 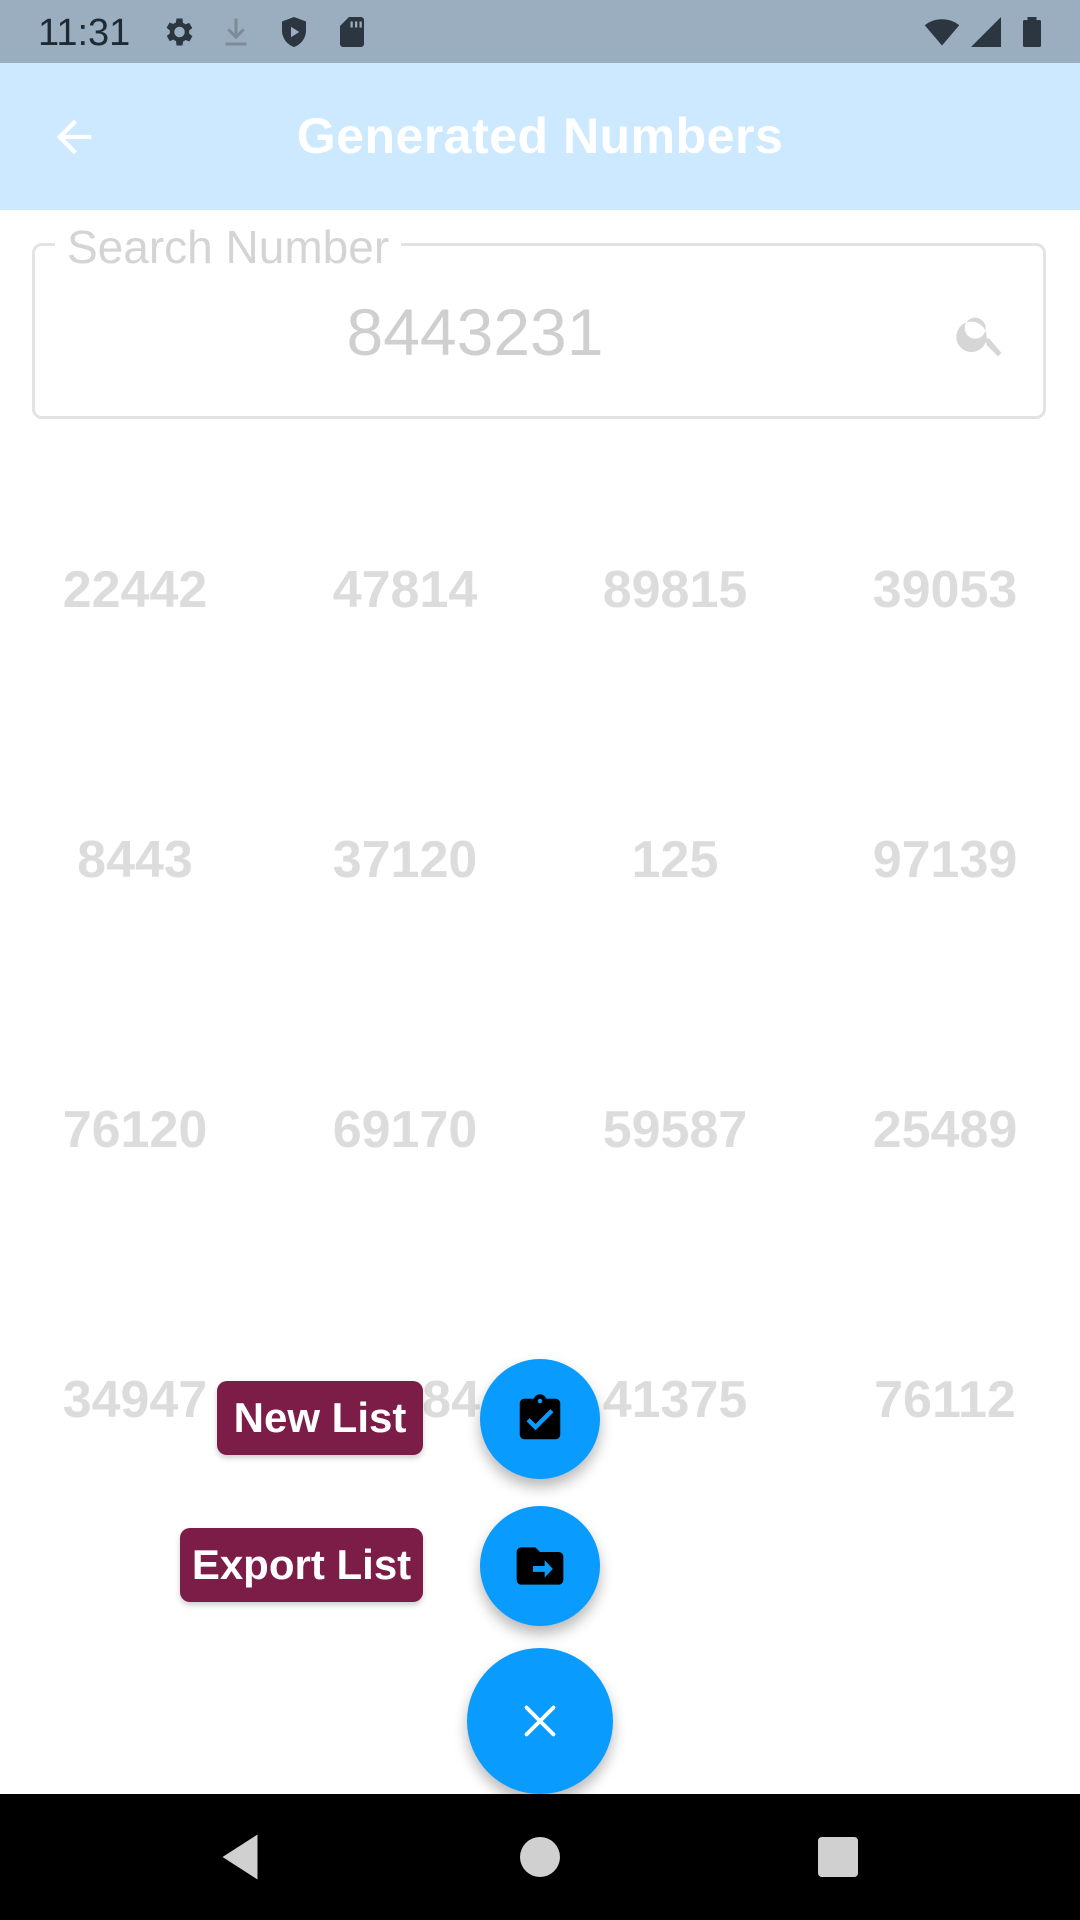 I want to click on status-time: 11:31, so click(x=84, y=33).